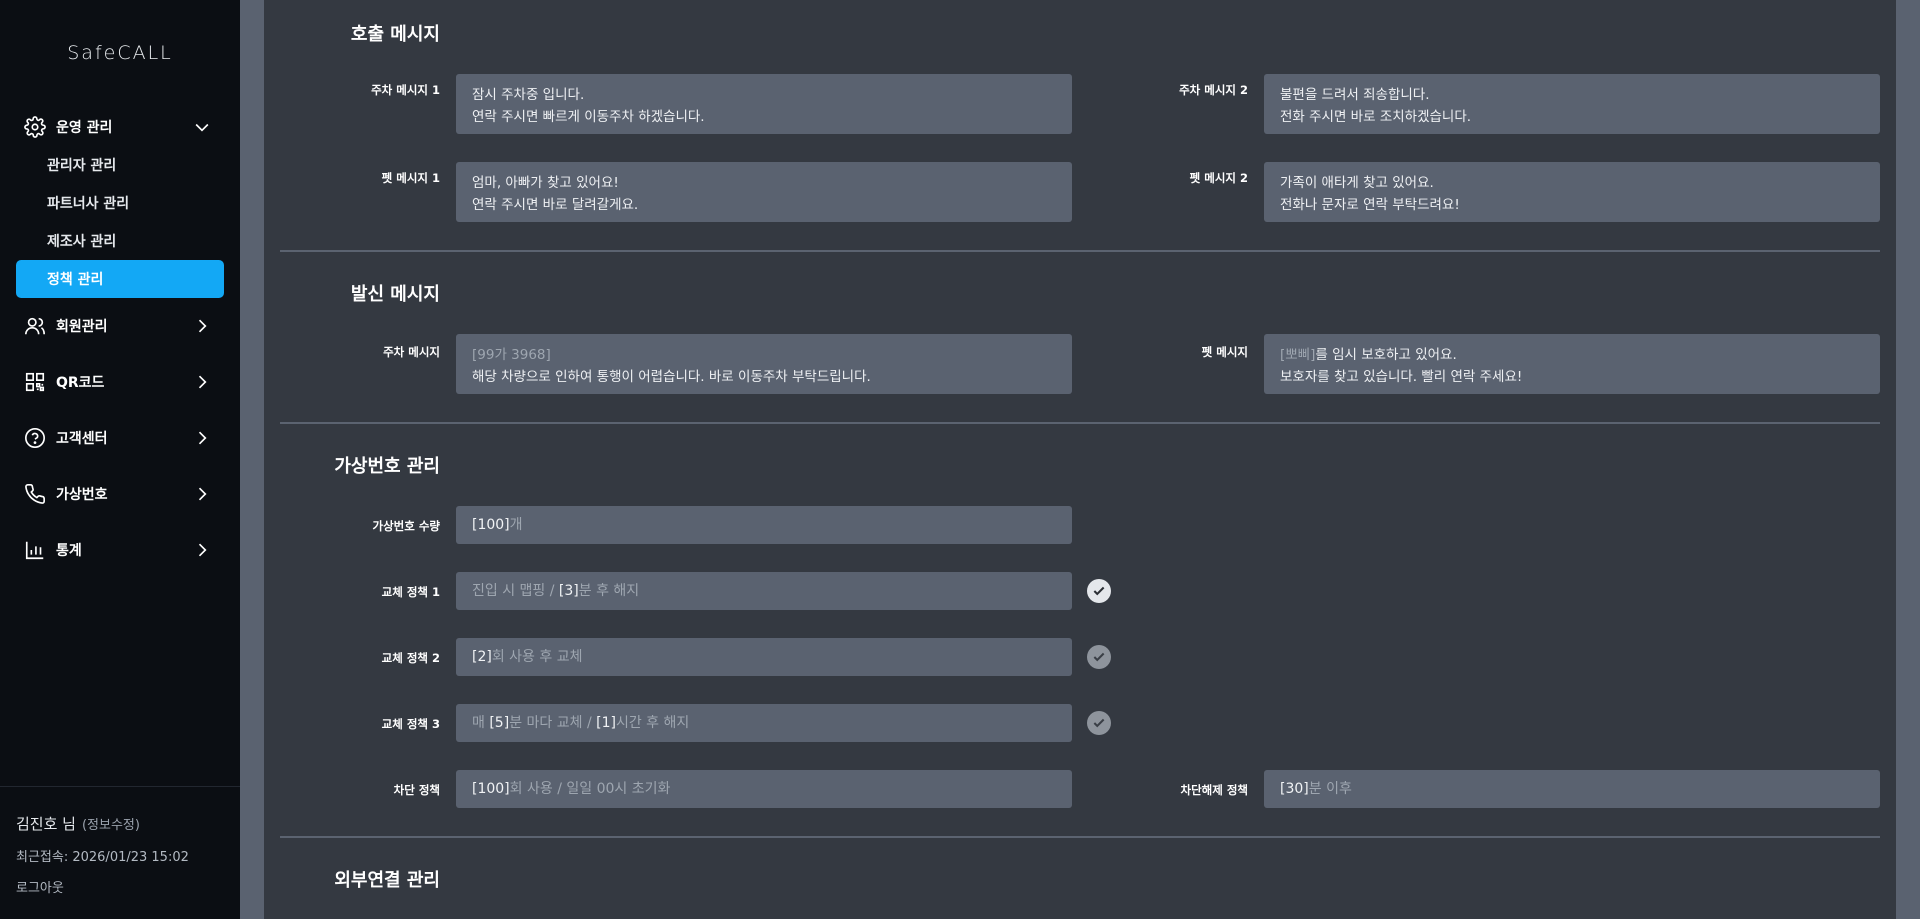 The image size is (1920, 919). Describe the element at coordinates (102, 857) in the screenshot. I see `last-login: 최근접속: 2026/01/23 15:02` at that location.